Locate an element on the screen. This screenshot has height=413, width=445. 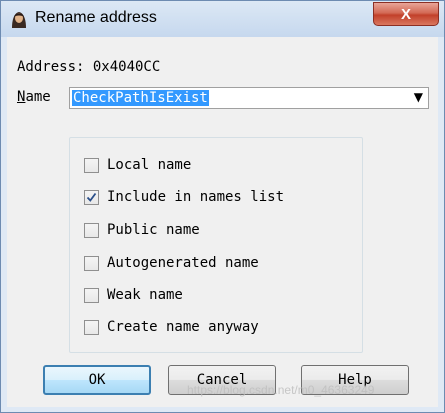
checkbox-label: Local name is located at coordinates (149, 165).